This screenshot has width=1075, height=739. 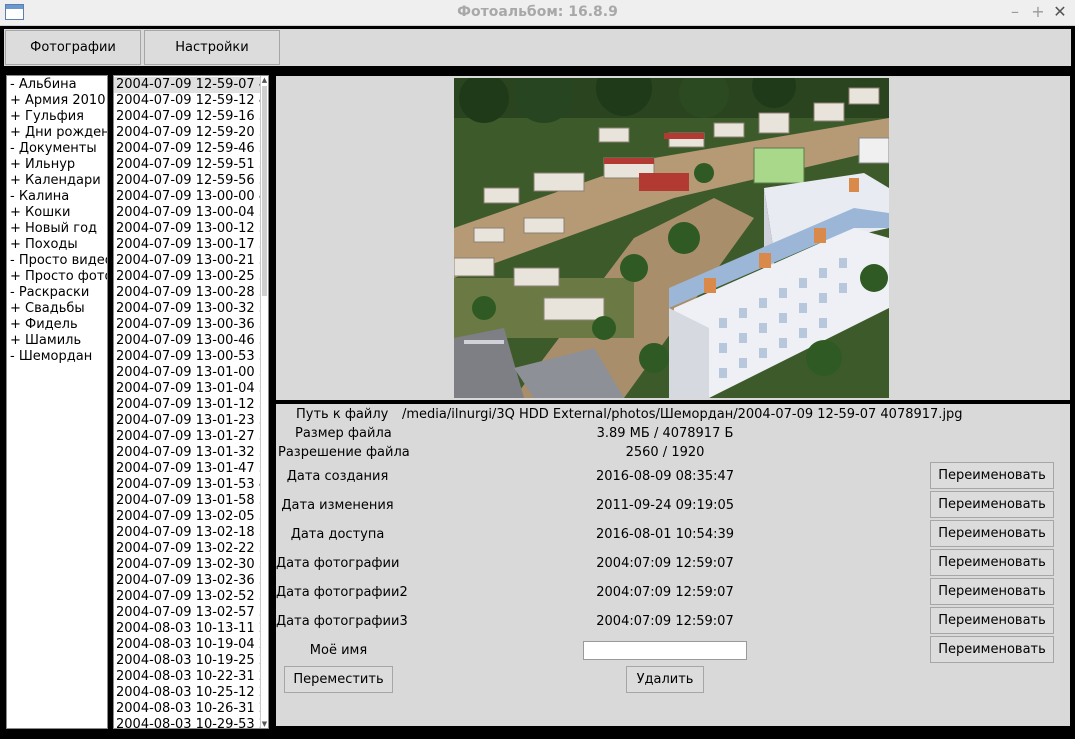 I want to click on album-tree-item: + Дни рождения, so click(x=57, y=133).